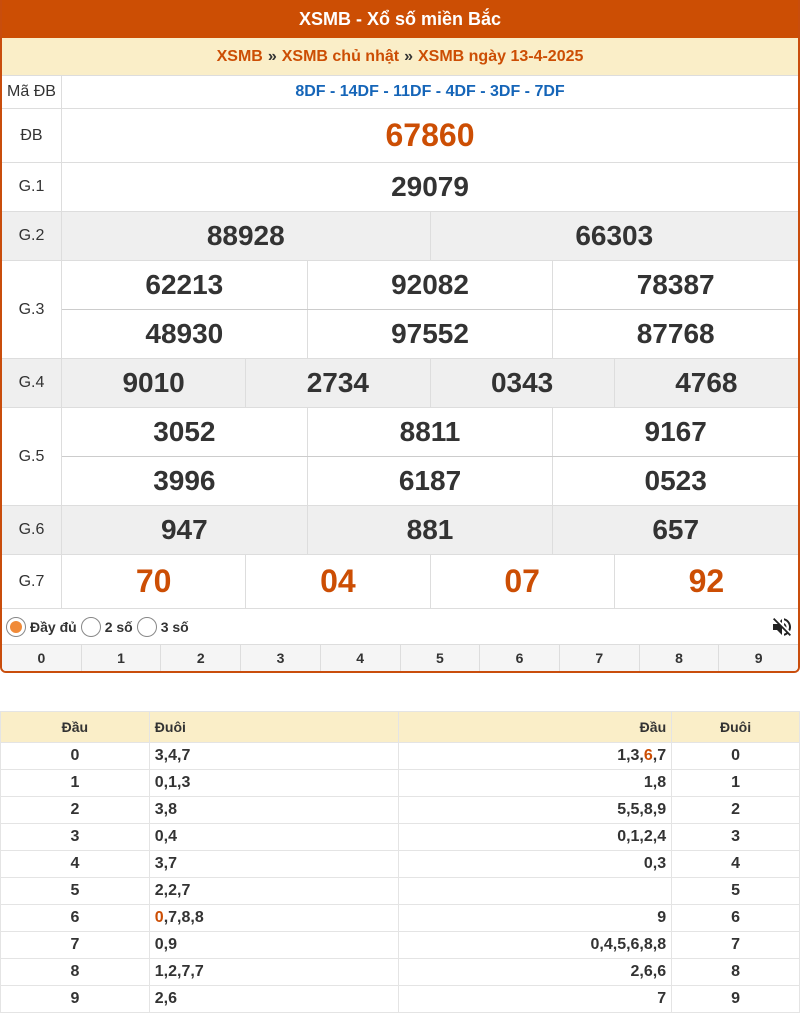  I want to click on head-list: 1,8, so click(535, 783).